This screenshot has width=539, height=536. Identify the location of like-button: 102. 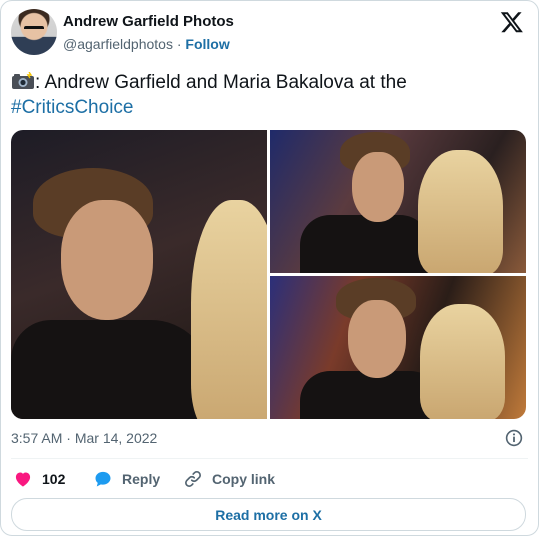
(39, 479).